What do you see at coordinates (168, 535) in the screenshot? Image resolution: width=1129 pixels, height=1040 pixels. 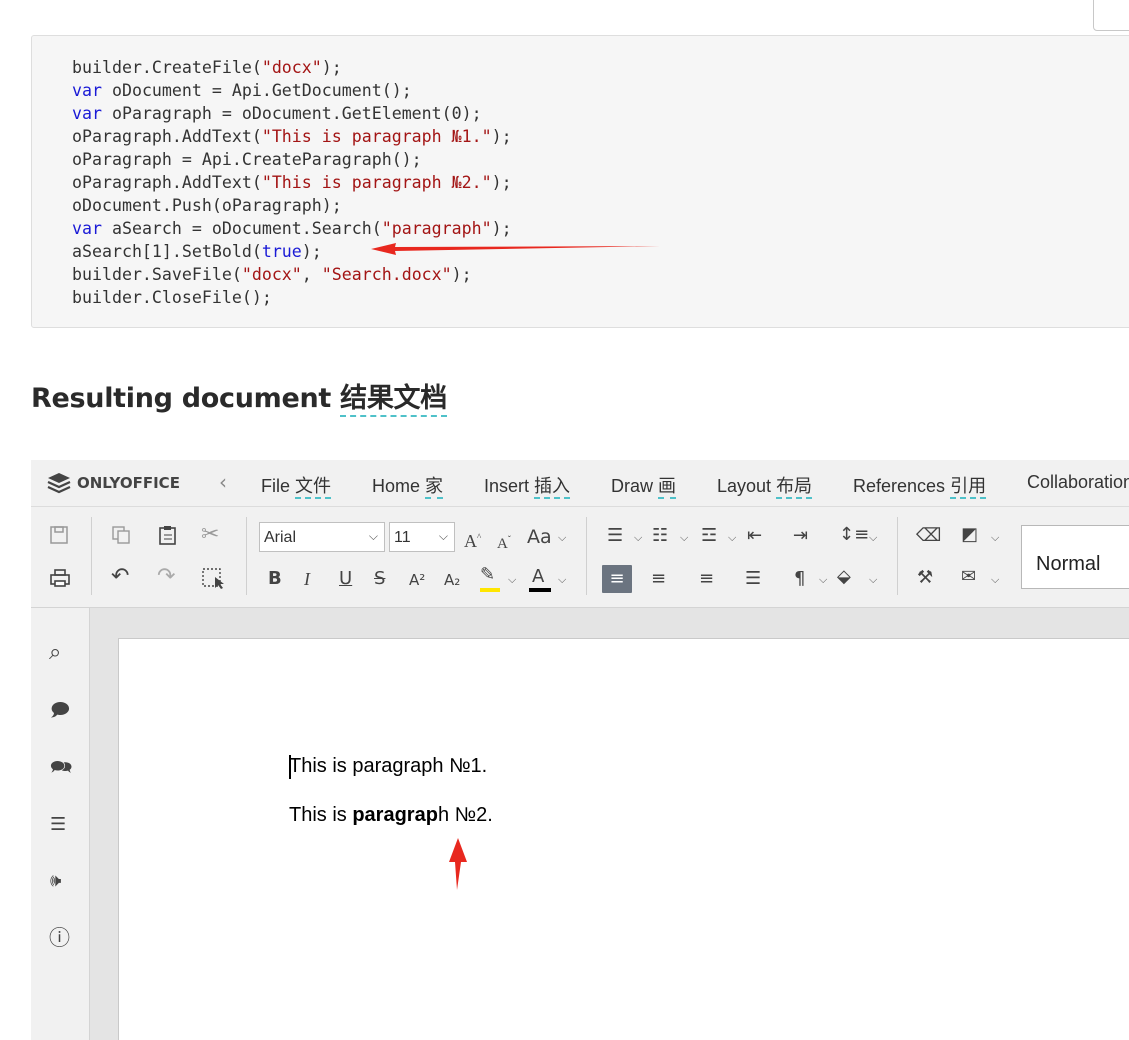 I see `paste-icon` at bounding box center [168, 535].